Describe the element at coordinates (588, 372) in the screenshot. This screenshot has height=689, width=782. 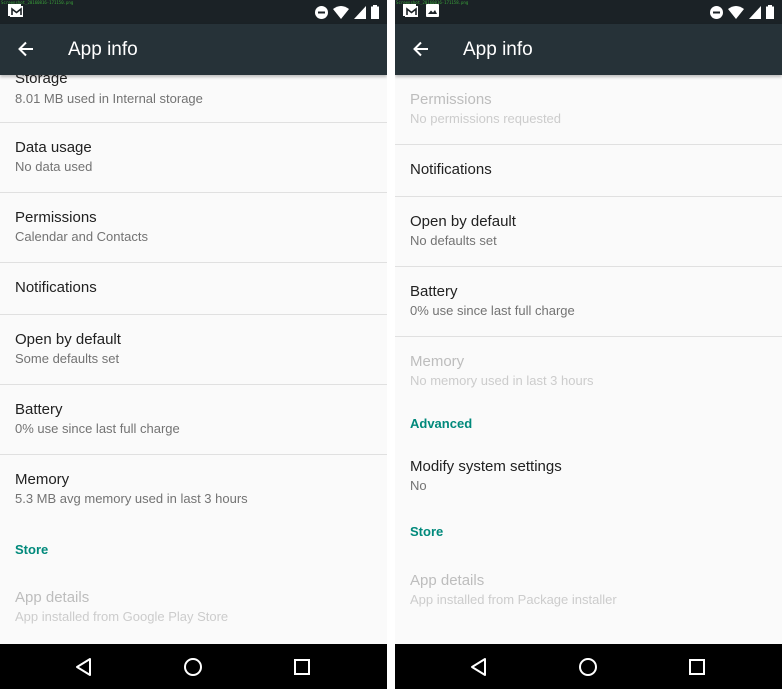
I see `list-item-memory: Memory No memory used in last 3 hours` at that location.